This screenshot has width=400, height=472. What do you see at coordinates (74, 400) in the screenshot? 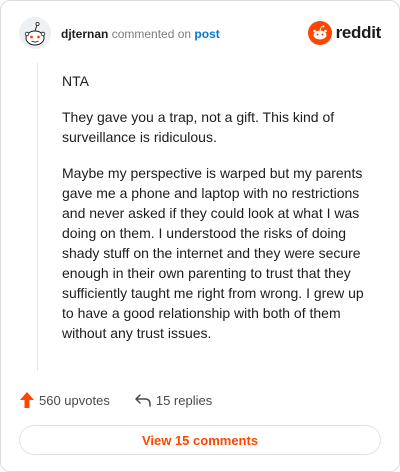
I see `upvote-count: 560 upvotes` at bounding box center [74, 400].